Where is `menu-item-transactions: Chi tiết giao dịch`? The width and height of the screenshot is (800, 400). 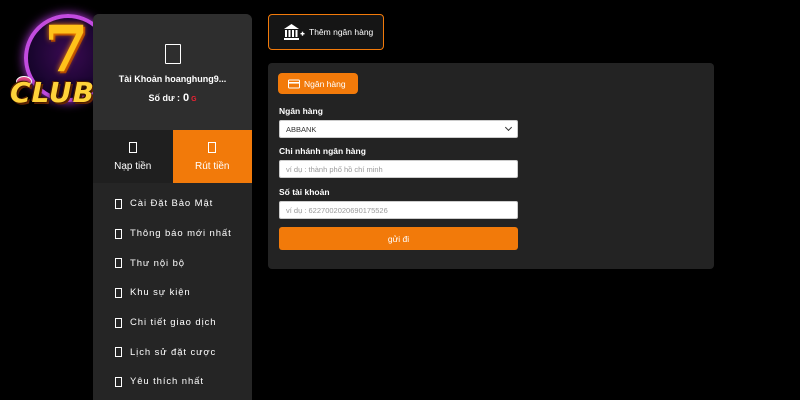 menu-item-transactions: Chi tiết giao dịch is located at coordinates (172, 323).